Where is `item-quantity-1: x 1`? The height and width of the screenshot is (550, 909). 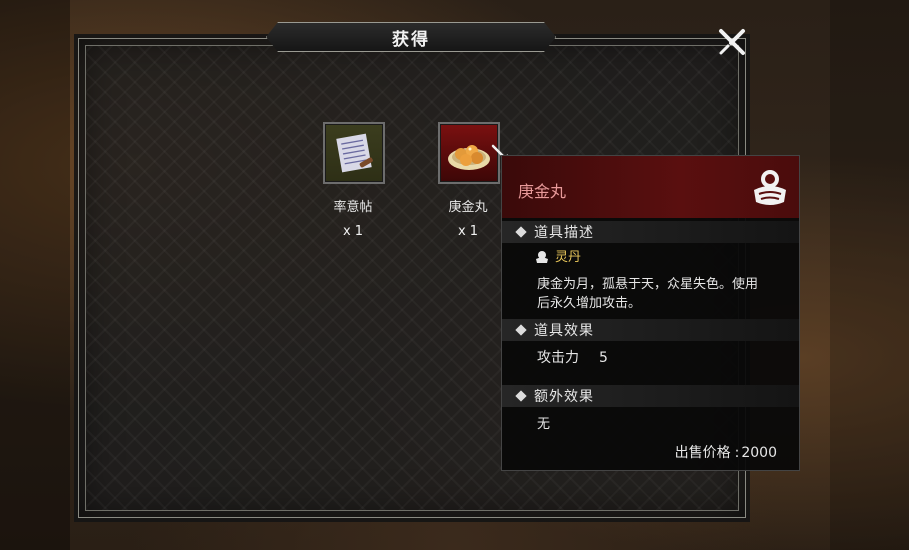 item-quantity-1: x 1 is located at coordinates (353, 231).